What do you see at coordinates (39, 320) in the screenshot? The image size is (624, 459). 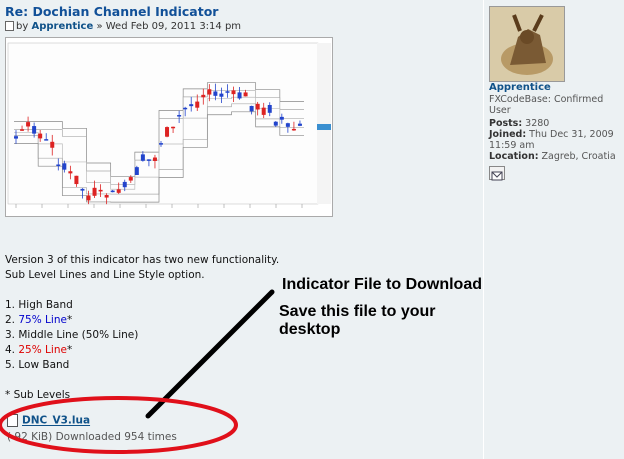 I see `list-item: 2. 75% Line*` at bounding box center [39, 320].